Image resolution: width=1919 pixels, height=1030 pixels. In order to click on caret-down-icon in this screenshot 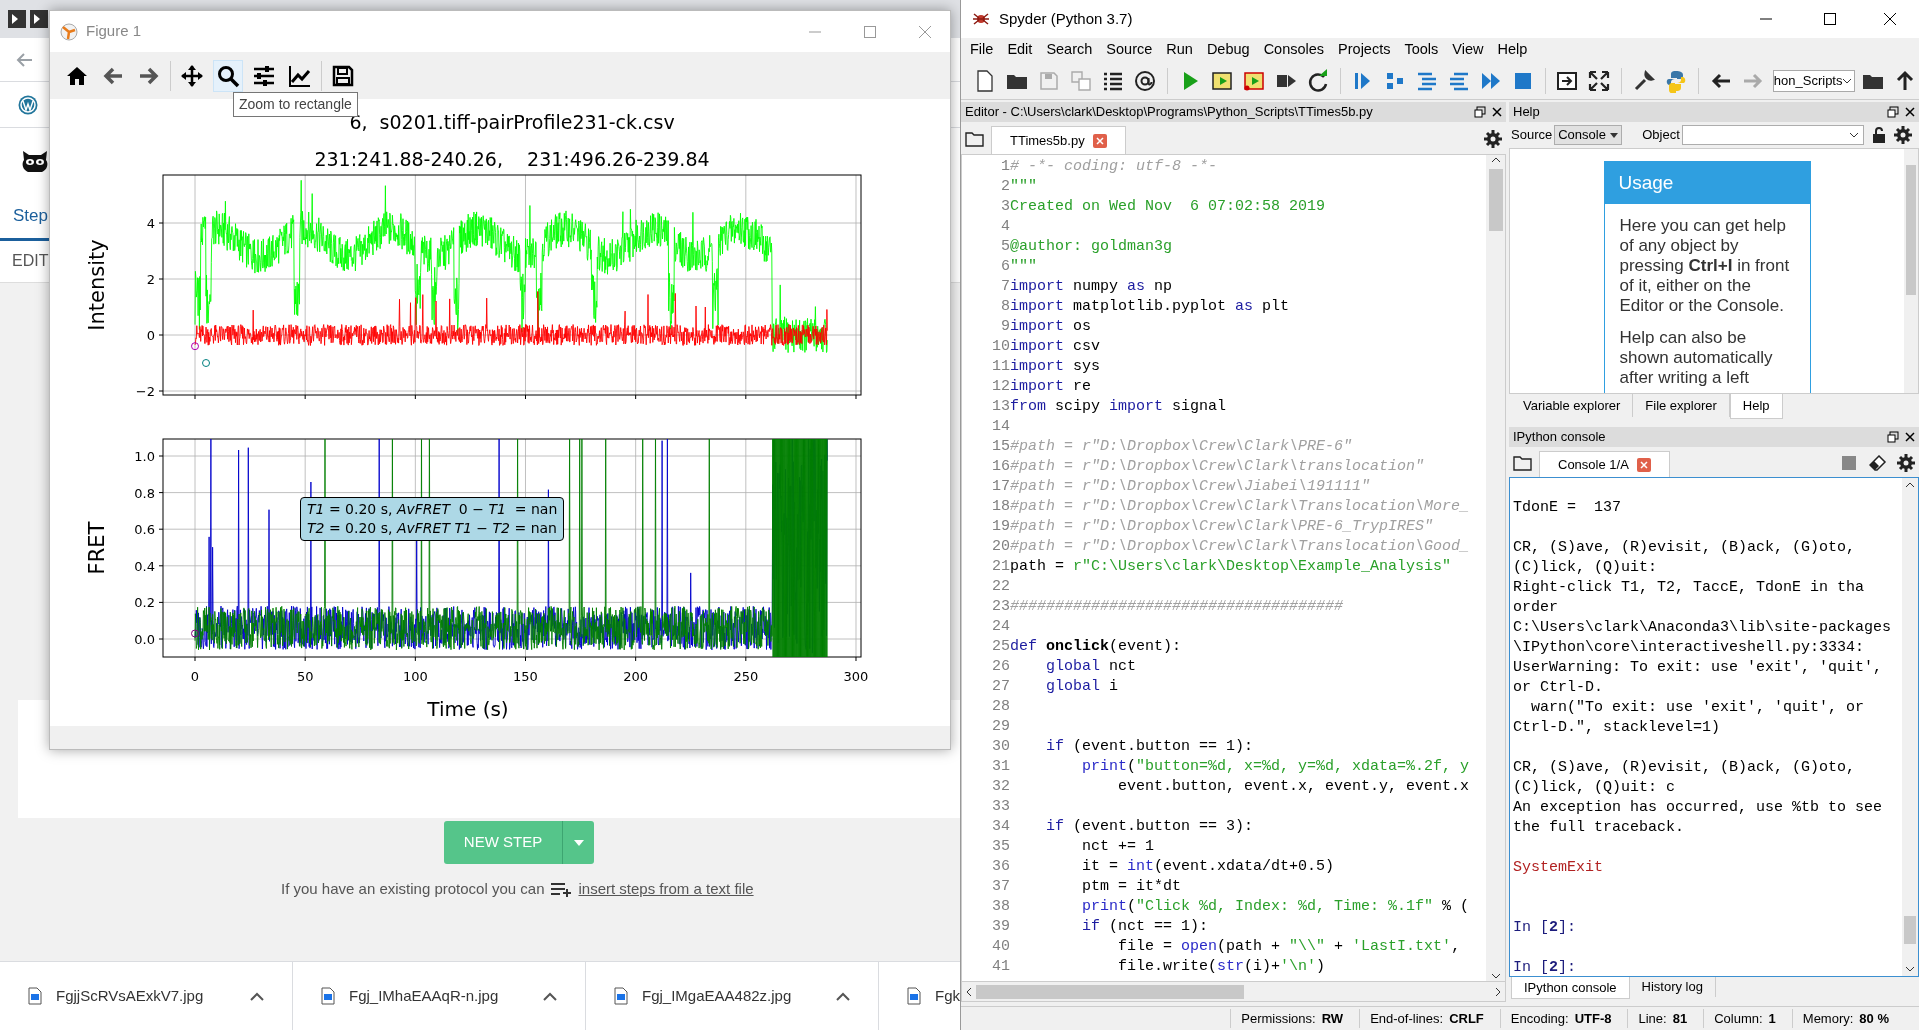, I will do `click(1495, 976)`.